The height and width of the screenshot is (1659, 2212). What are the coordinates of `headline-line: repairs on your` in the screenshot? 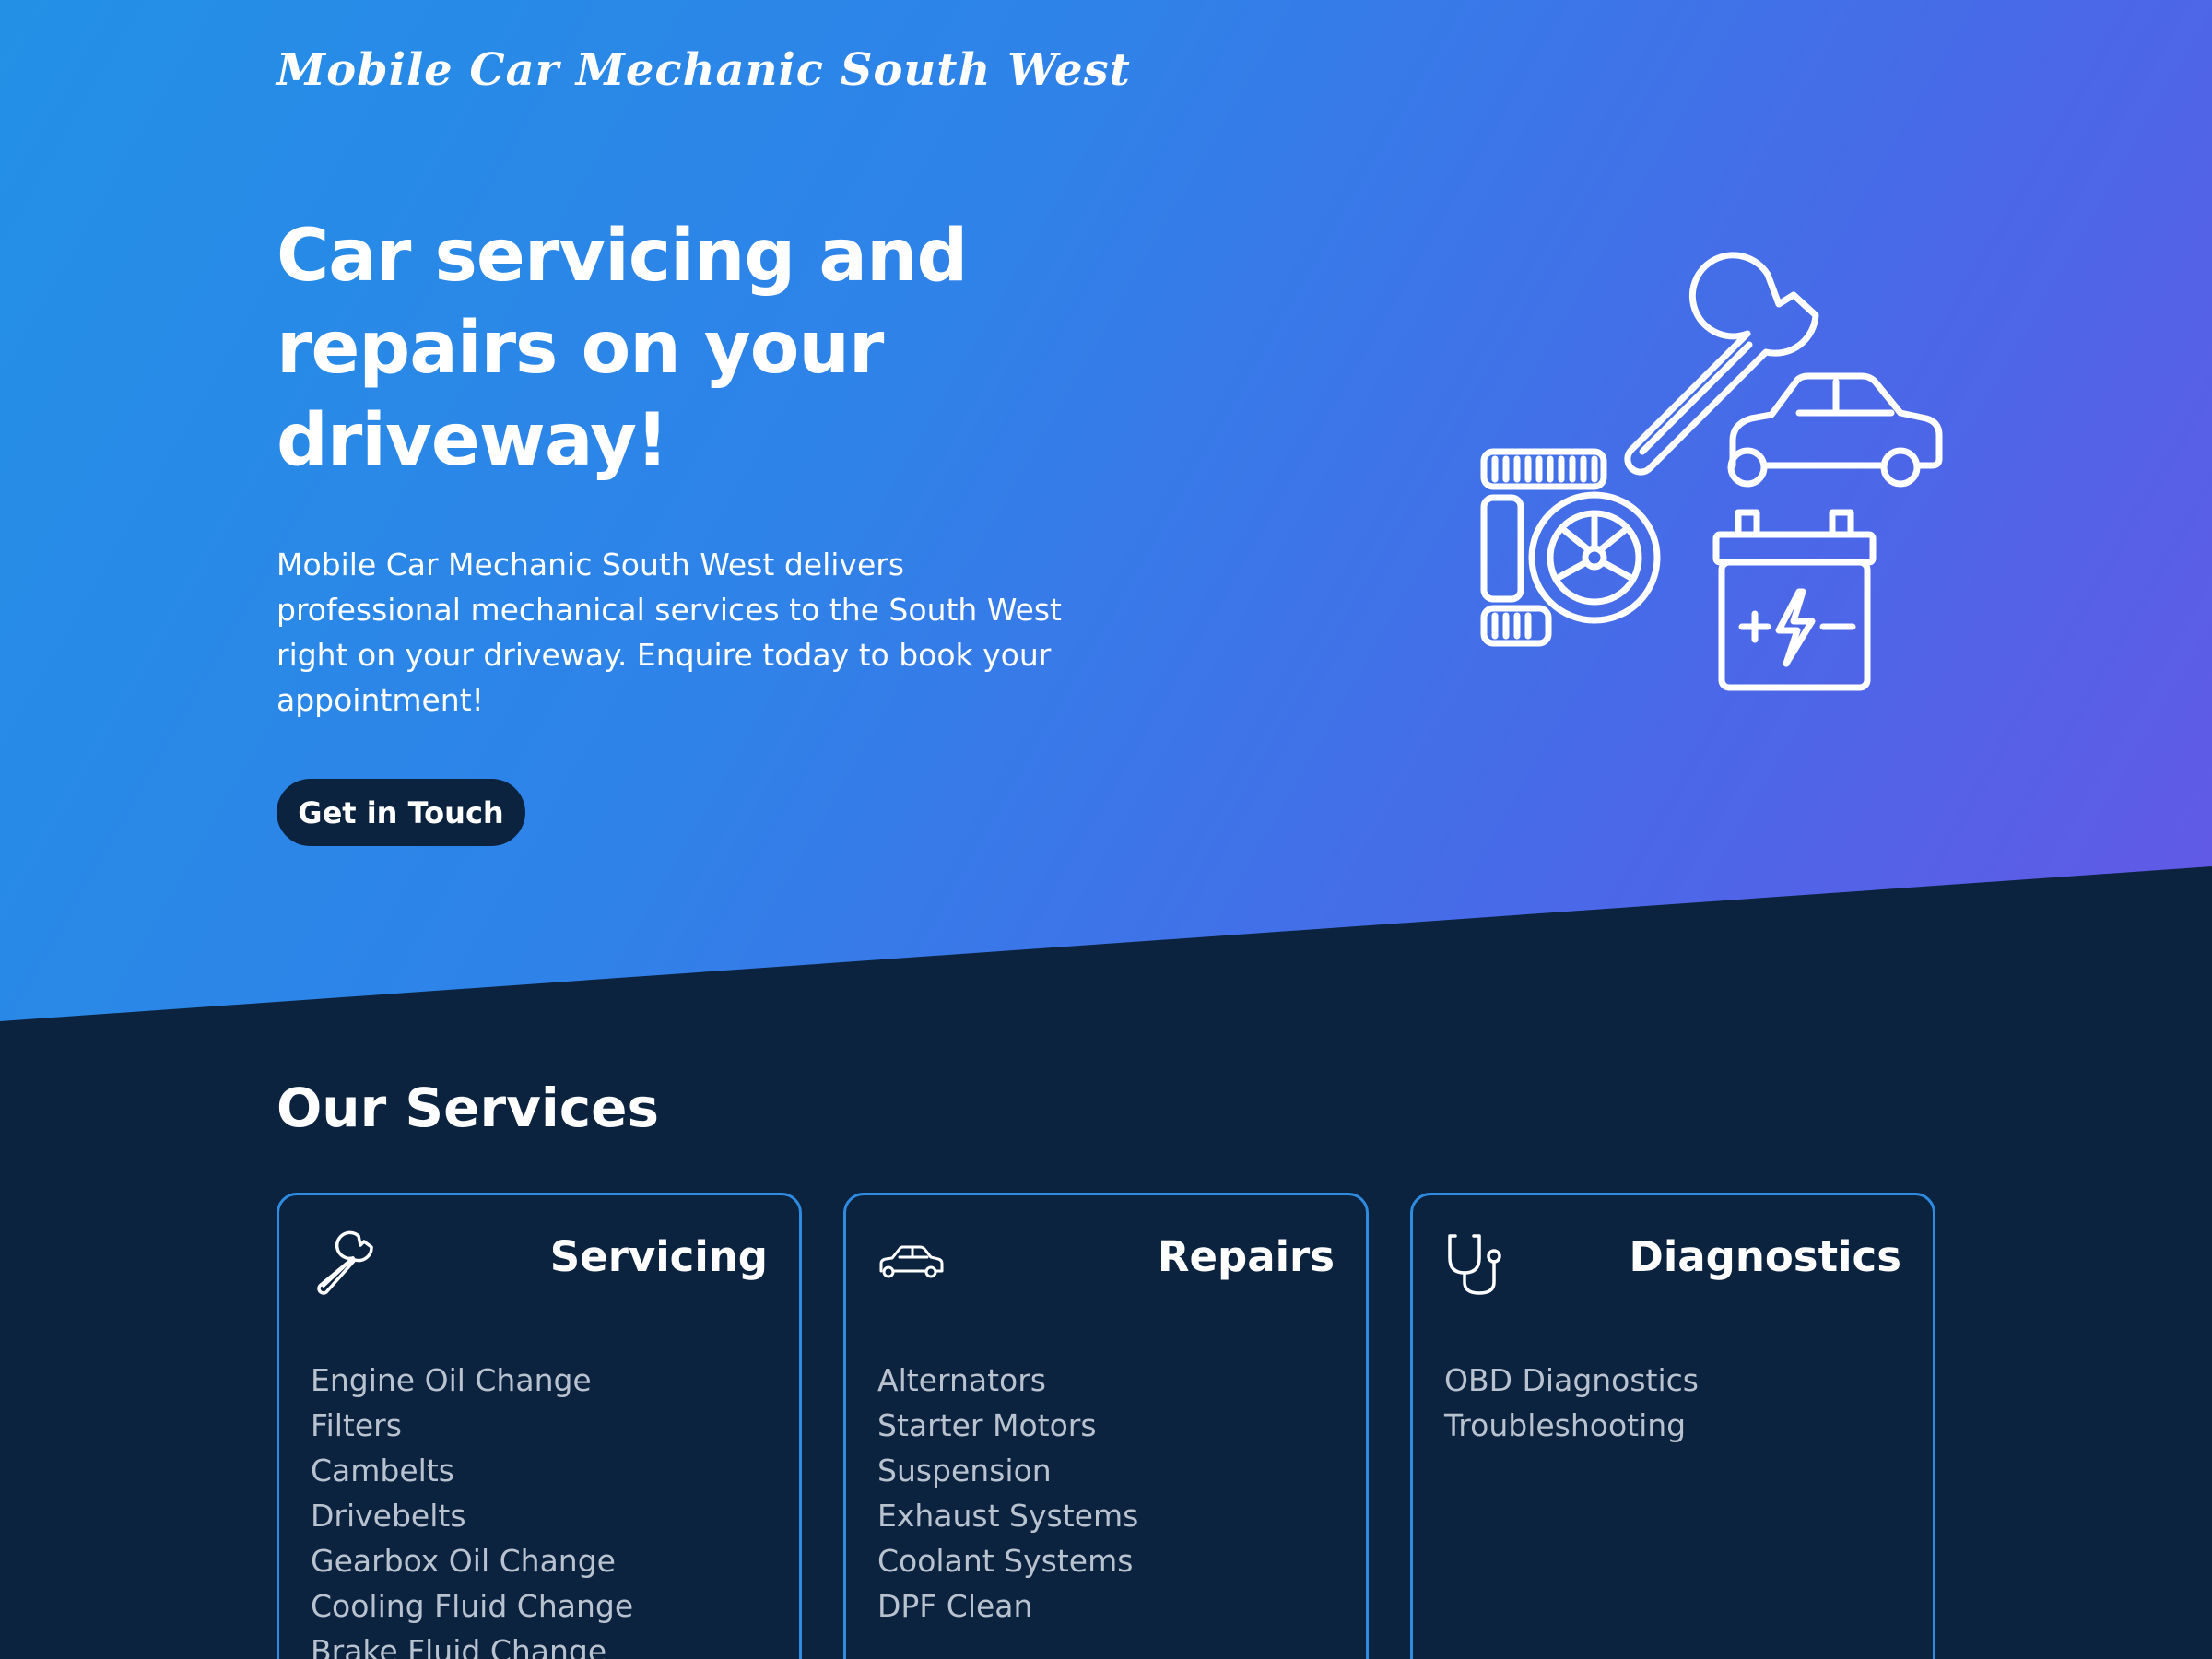 It's located at (580, 348).